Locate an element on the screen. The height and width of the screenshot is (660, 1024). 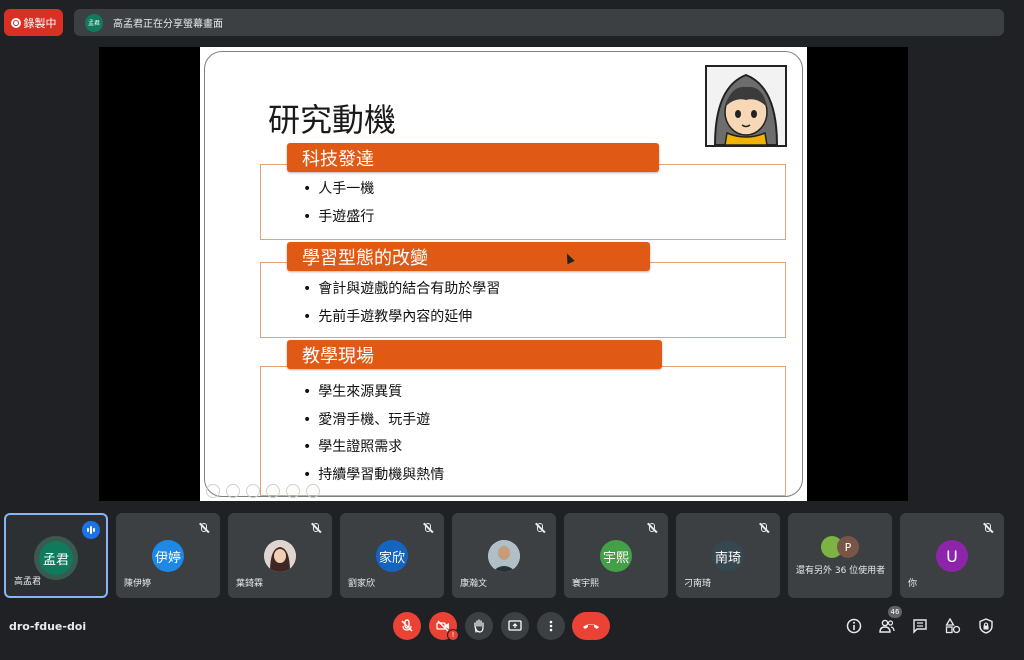
chat-icon is located at coordinates (920, 626).